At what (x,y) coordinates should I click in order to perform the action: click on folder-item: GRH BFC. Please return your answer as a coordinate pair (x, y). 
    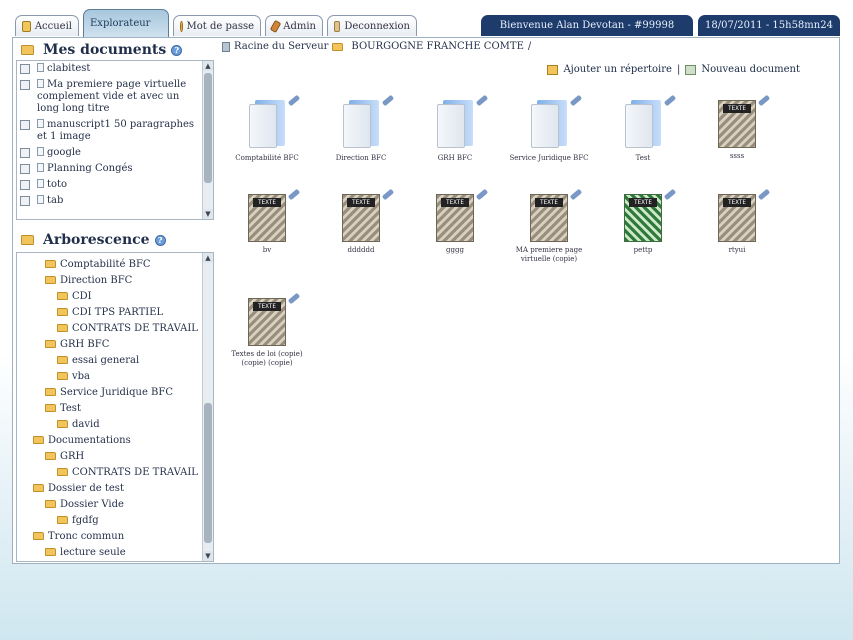
    Looking at the image, I should click on (455, 128).